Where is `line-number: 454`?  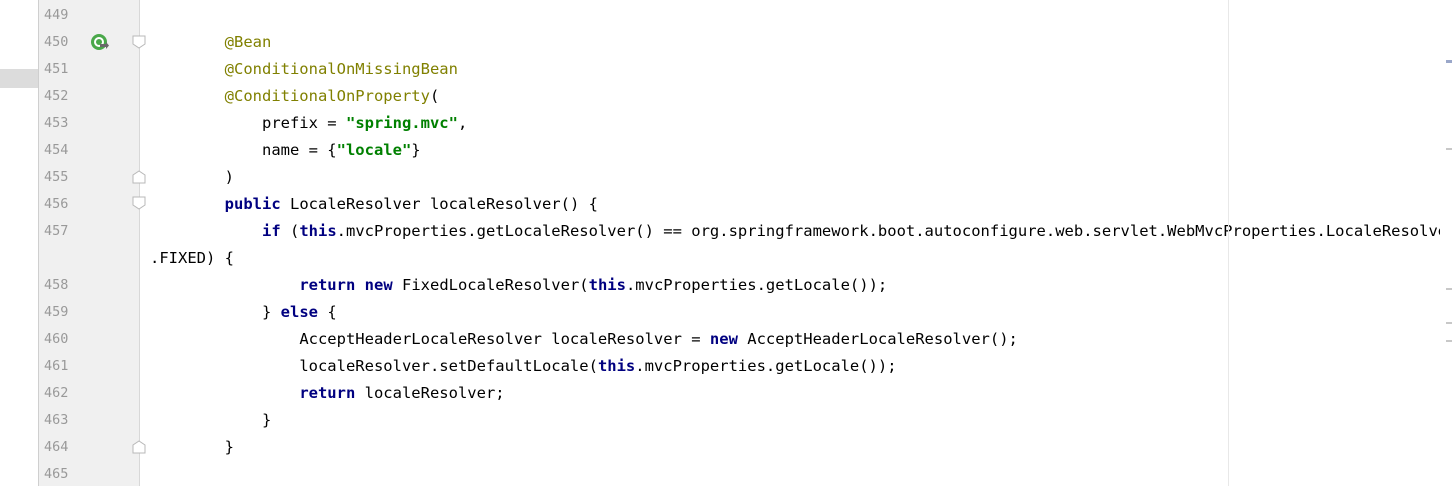 line-number: 454 is located at coordinates (56, 150).